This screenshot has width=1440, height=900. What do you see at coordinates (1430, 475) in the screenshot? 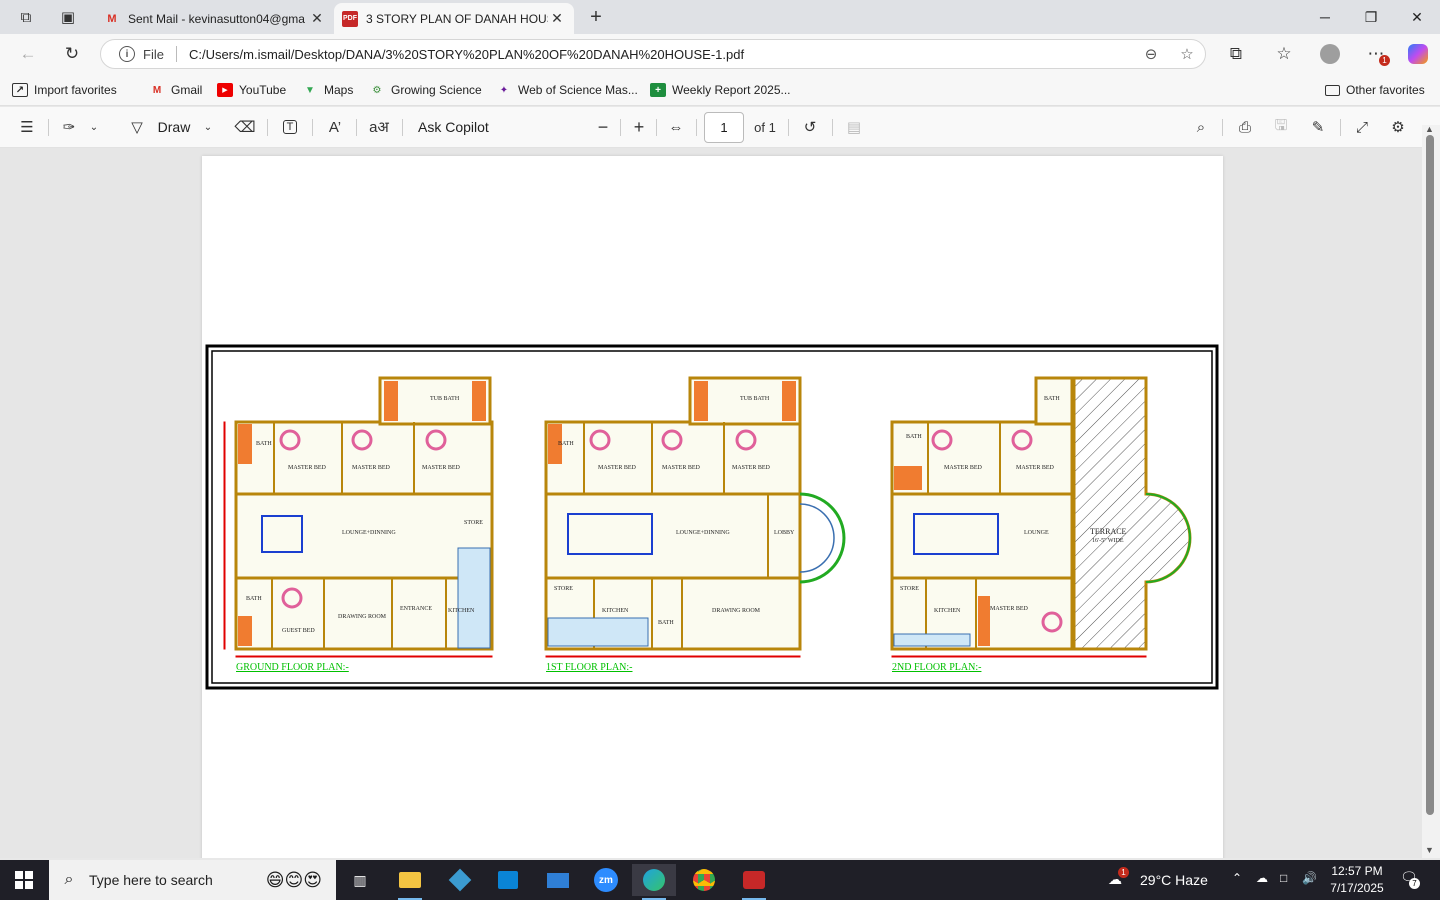
I see `scrollbar-thumb` at bounding box center [1430, 475].